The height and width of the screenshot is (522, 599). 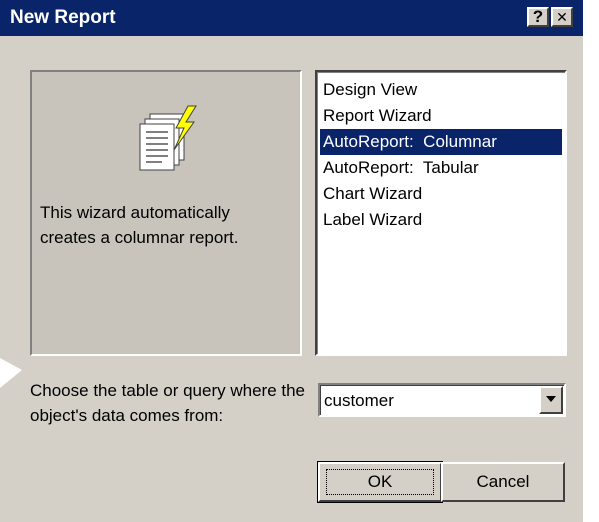 I want to click on window-title: New Report, so click(x=63, y=17).